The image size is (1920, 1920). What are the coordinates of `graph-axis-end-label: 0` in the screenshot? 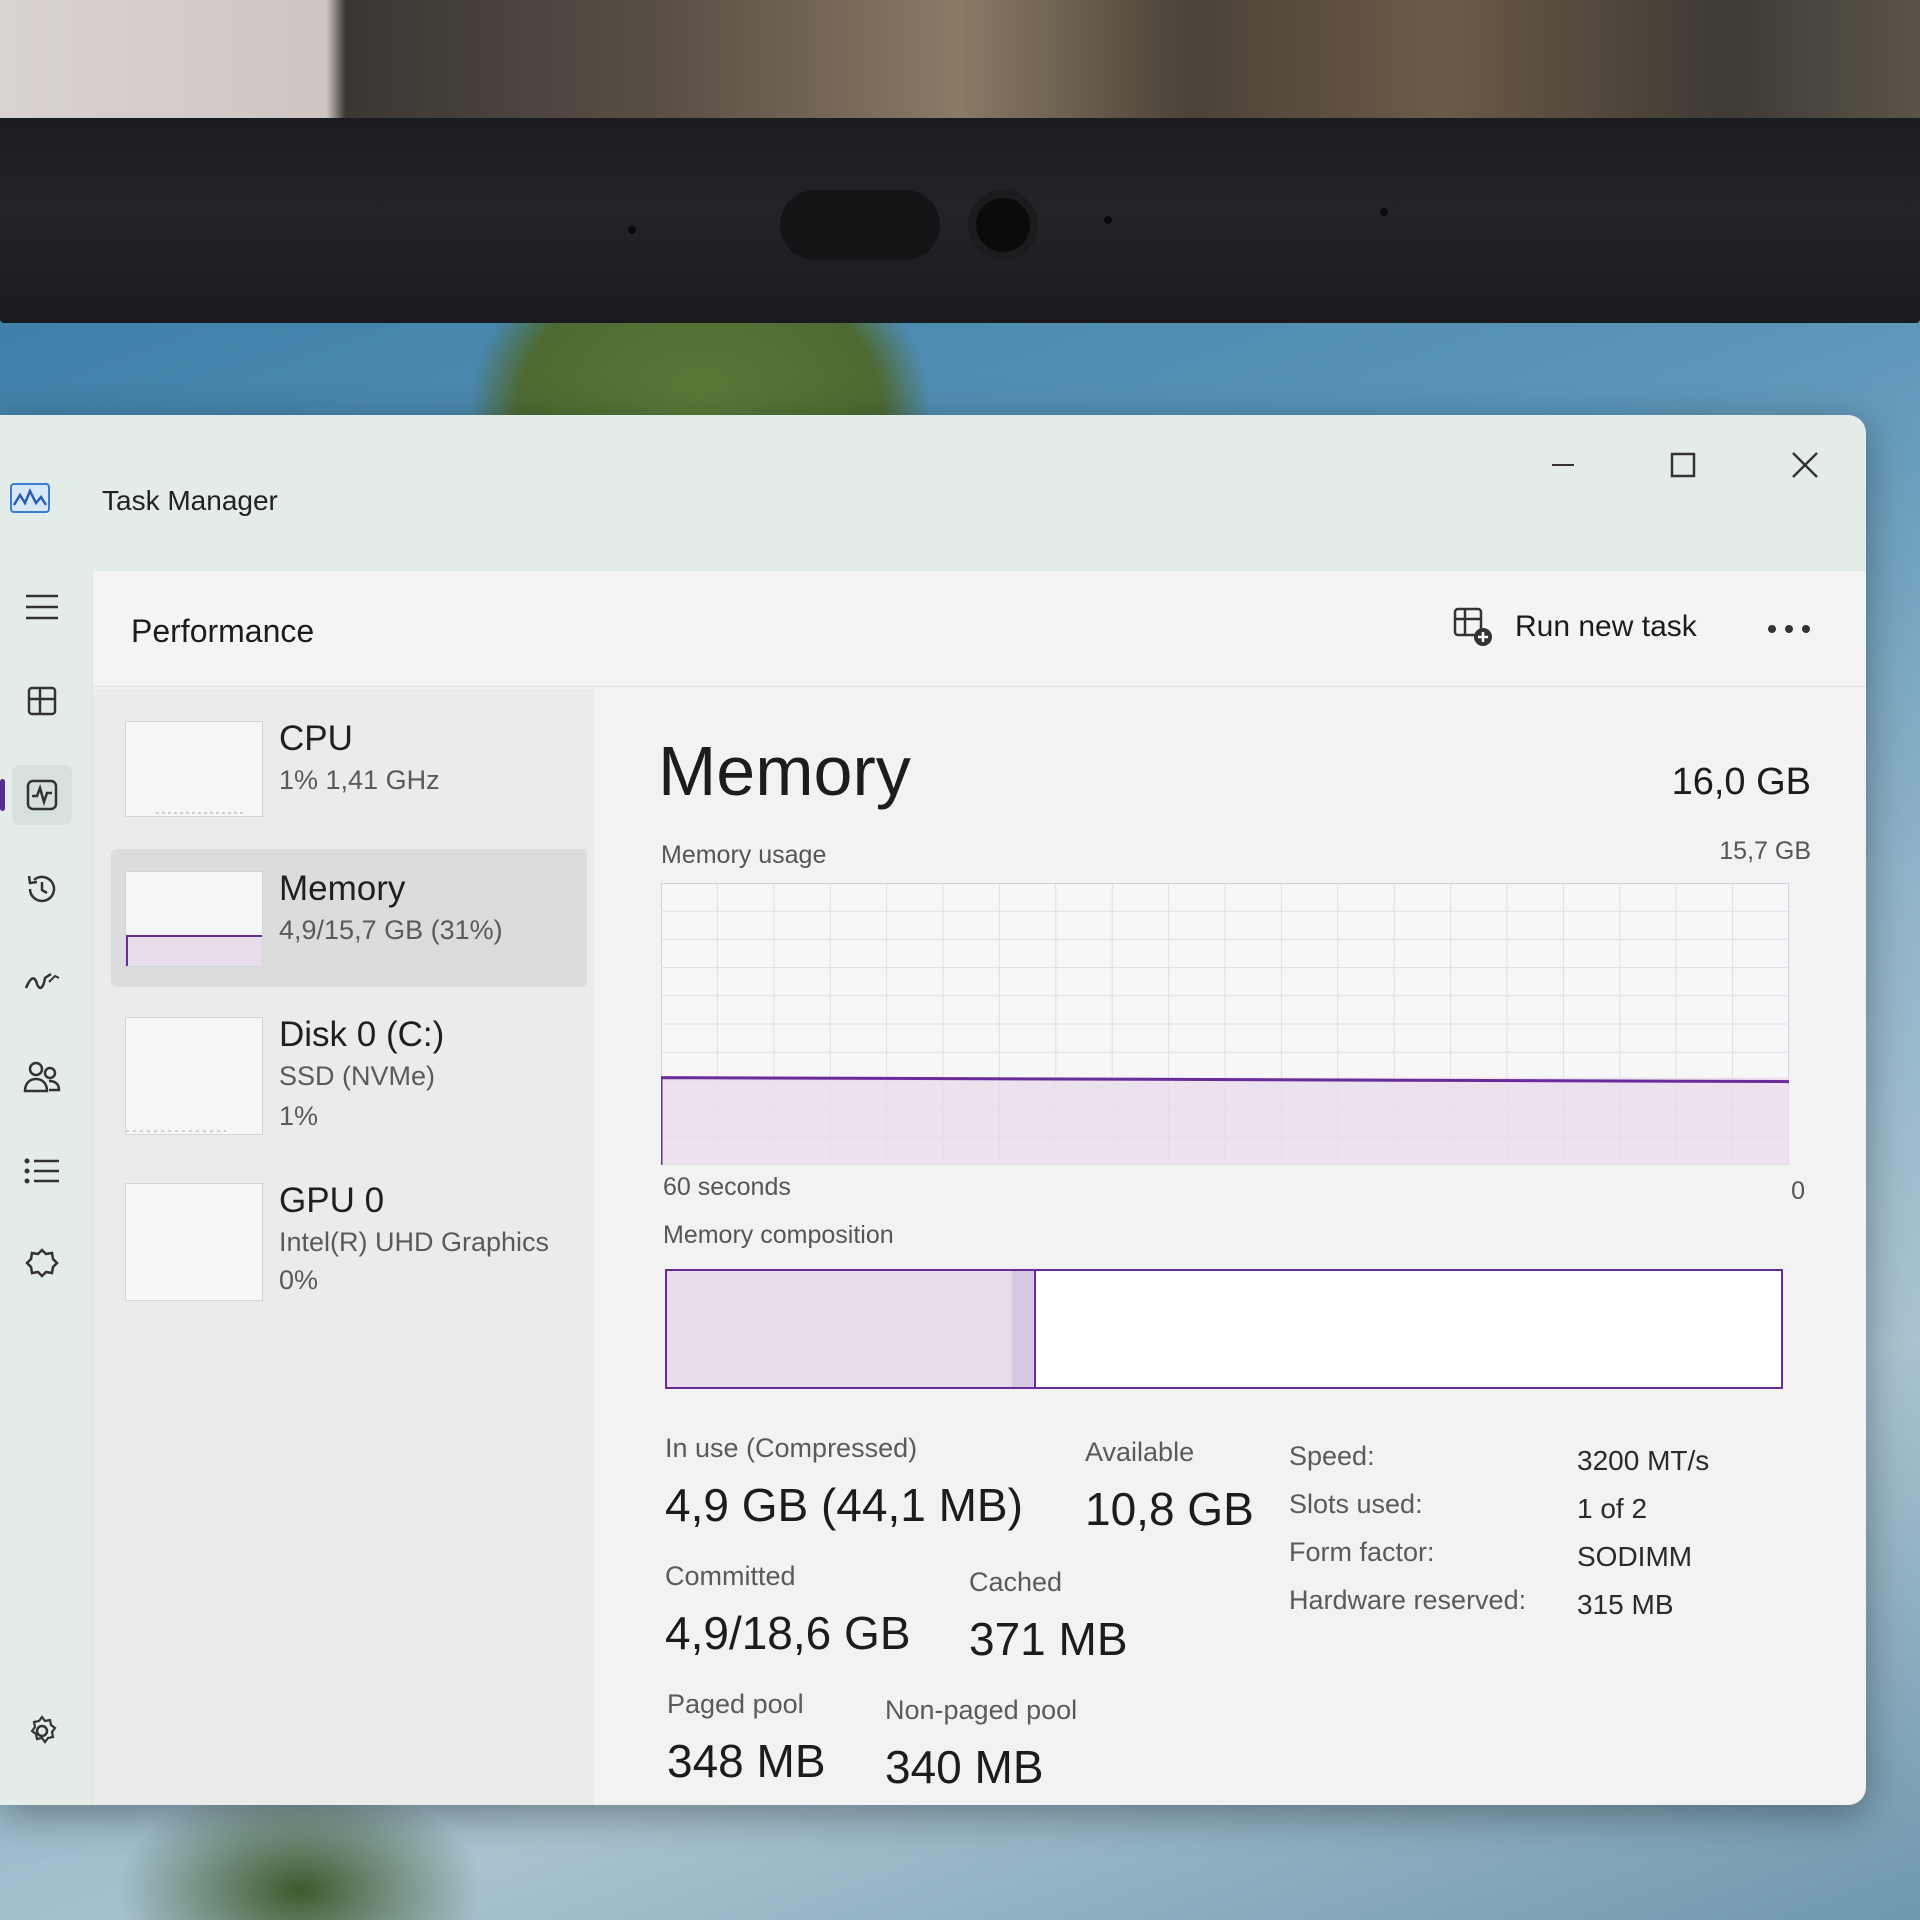 It's located at (1798, 1191).